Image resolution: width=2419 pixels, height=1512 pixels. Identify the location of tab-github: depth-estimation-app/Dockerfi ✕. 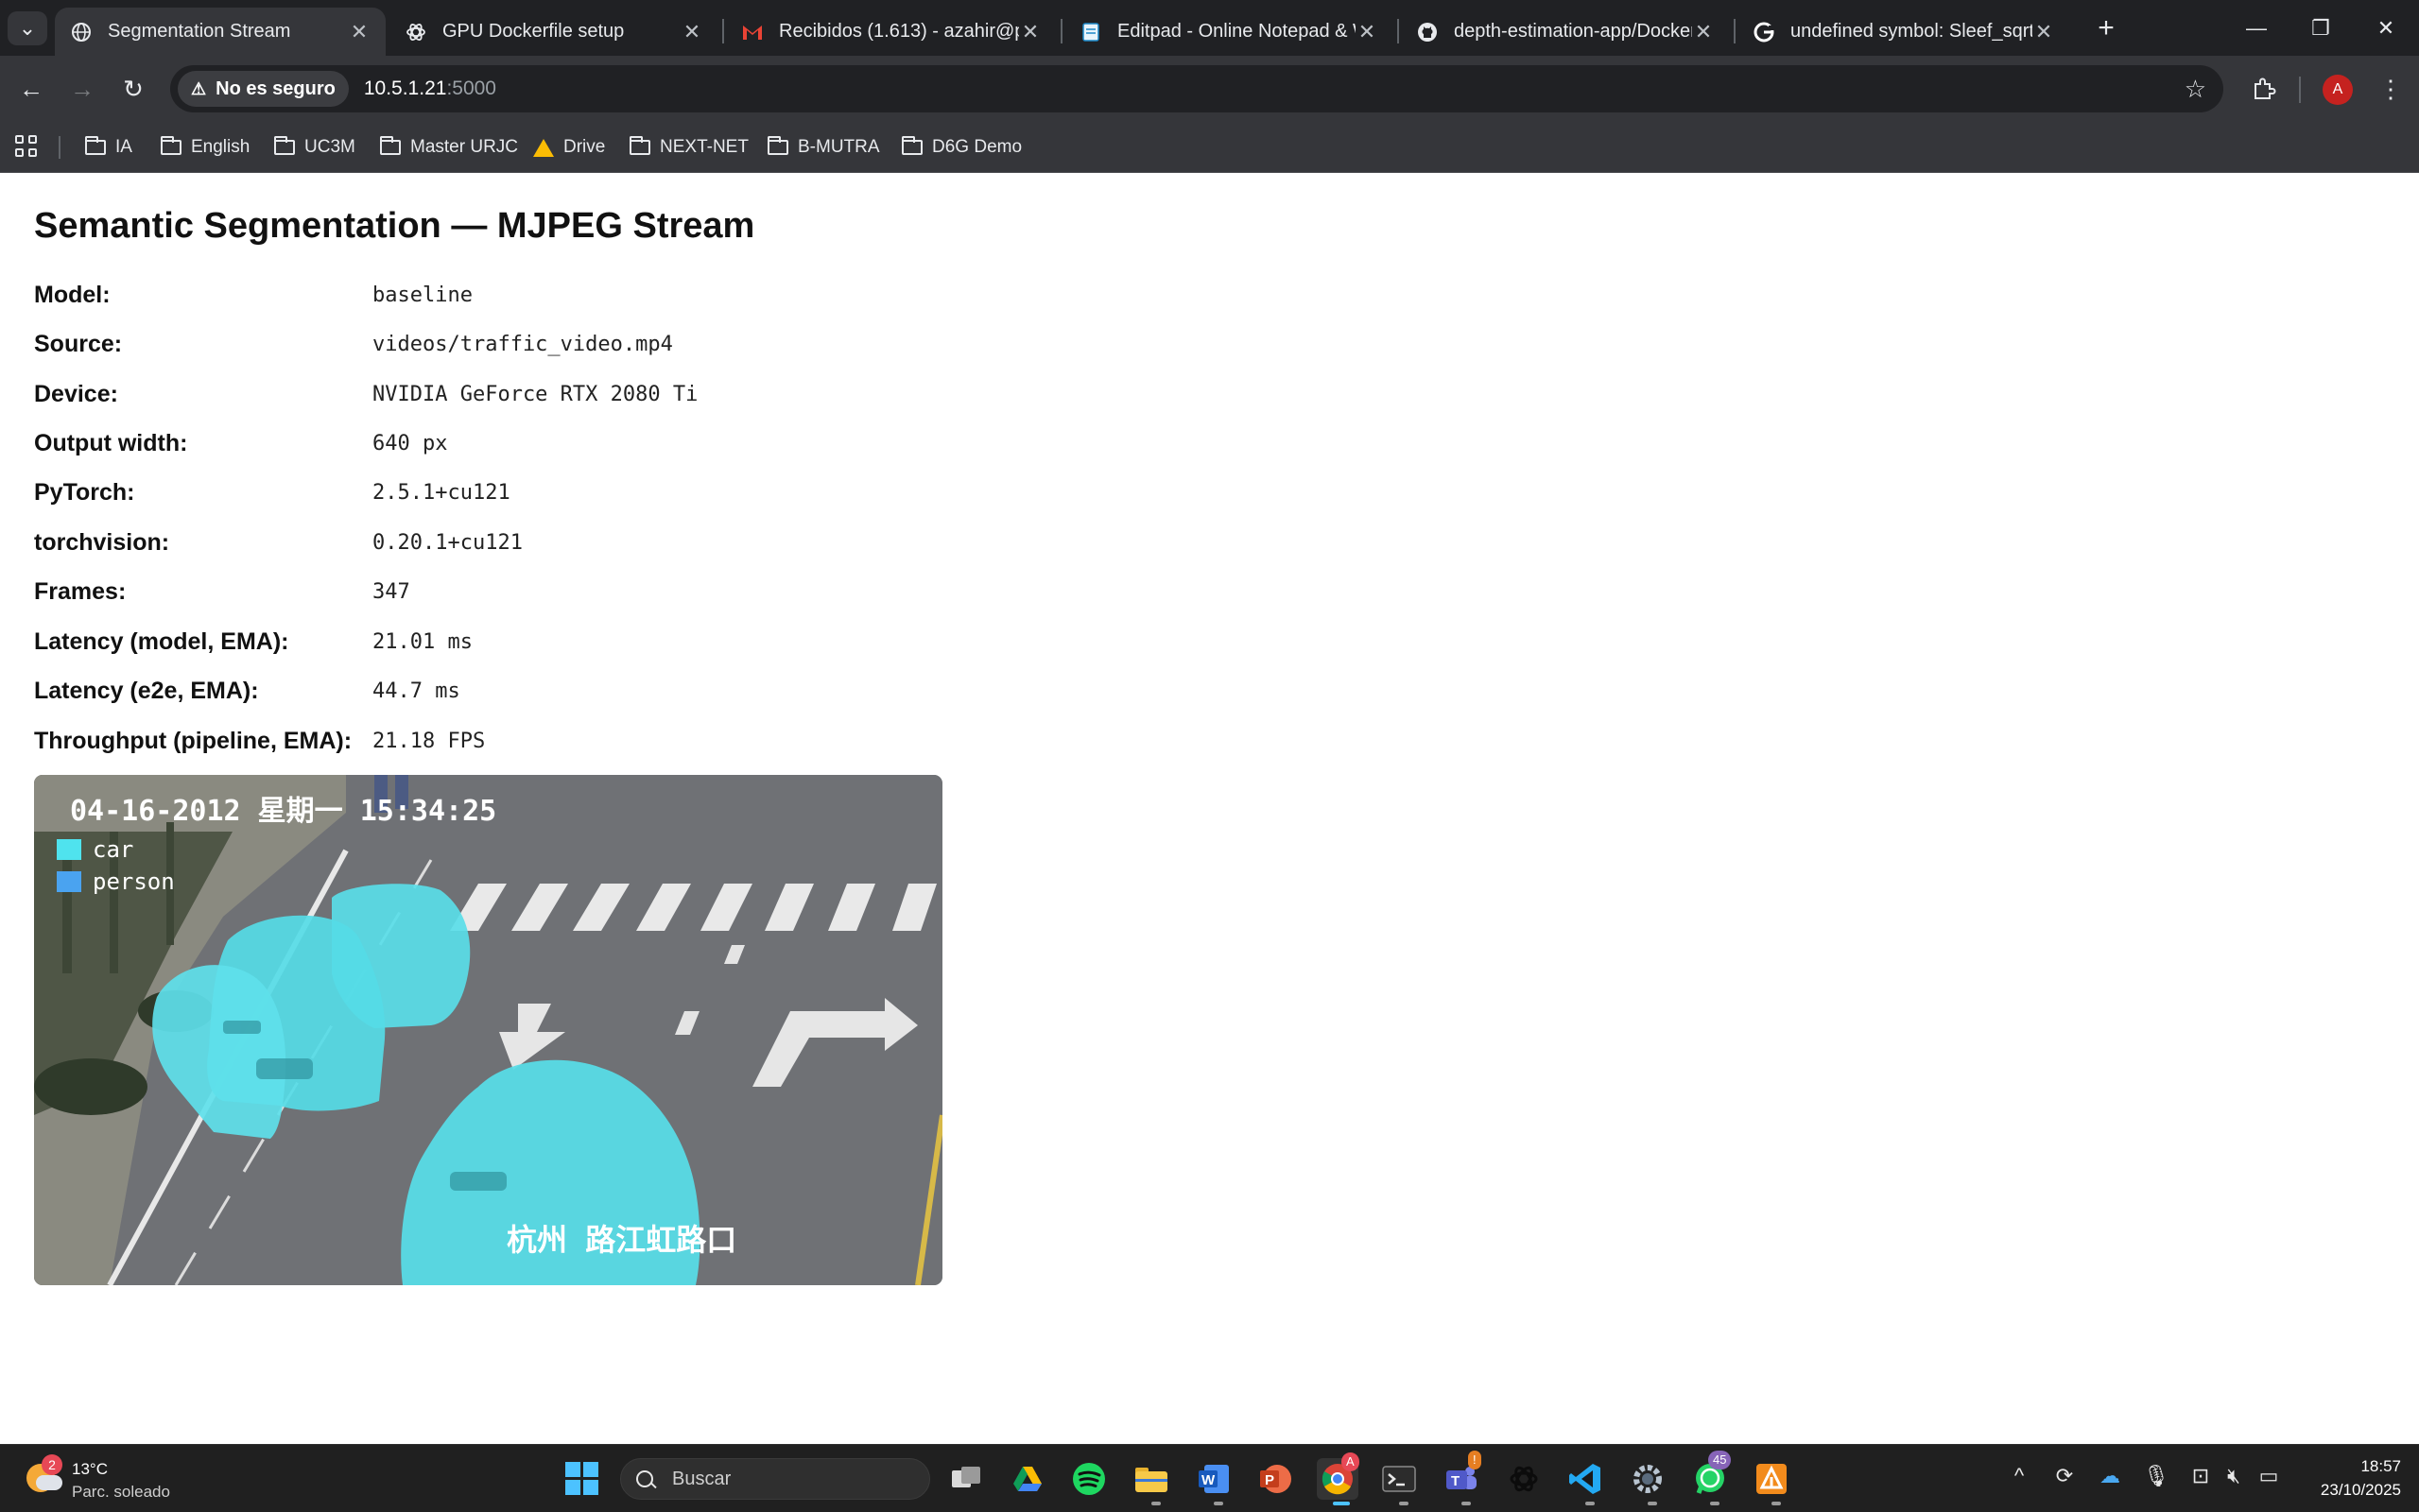
(1565, 32).